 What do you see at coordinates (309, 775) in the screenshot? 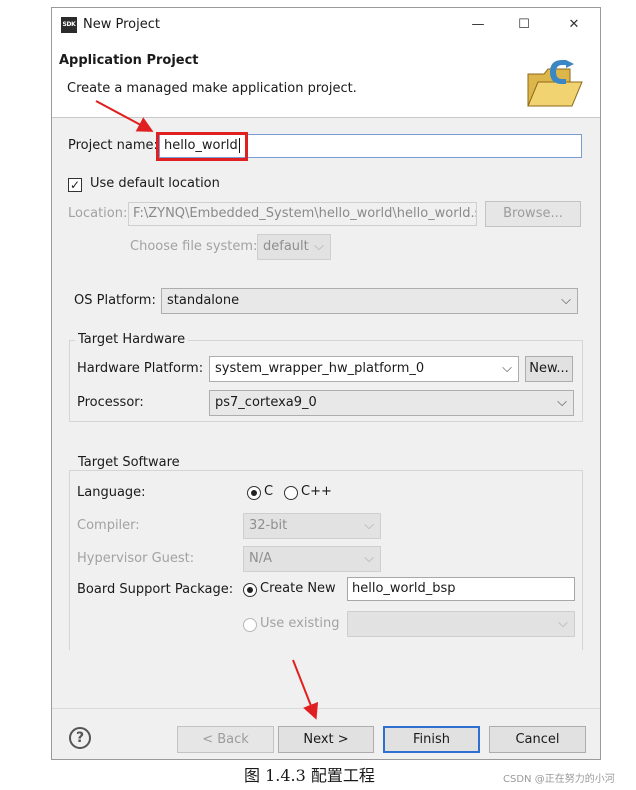
I see `figure-caption: 图 1.4.3 配置工程` at bounding box center [309, 775].